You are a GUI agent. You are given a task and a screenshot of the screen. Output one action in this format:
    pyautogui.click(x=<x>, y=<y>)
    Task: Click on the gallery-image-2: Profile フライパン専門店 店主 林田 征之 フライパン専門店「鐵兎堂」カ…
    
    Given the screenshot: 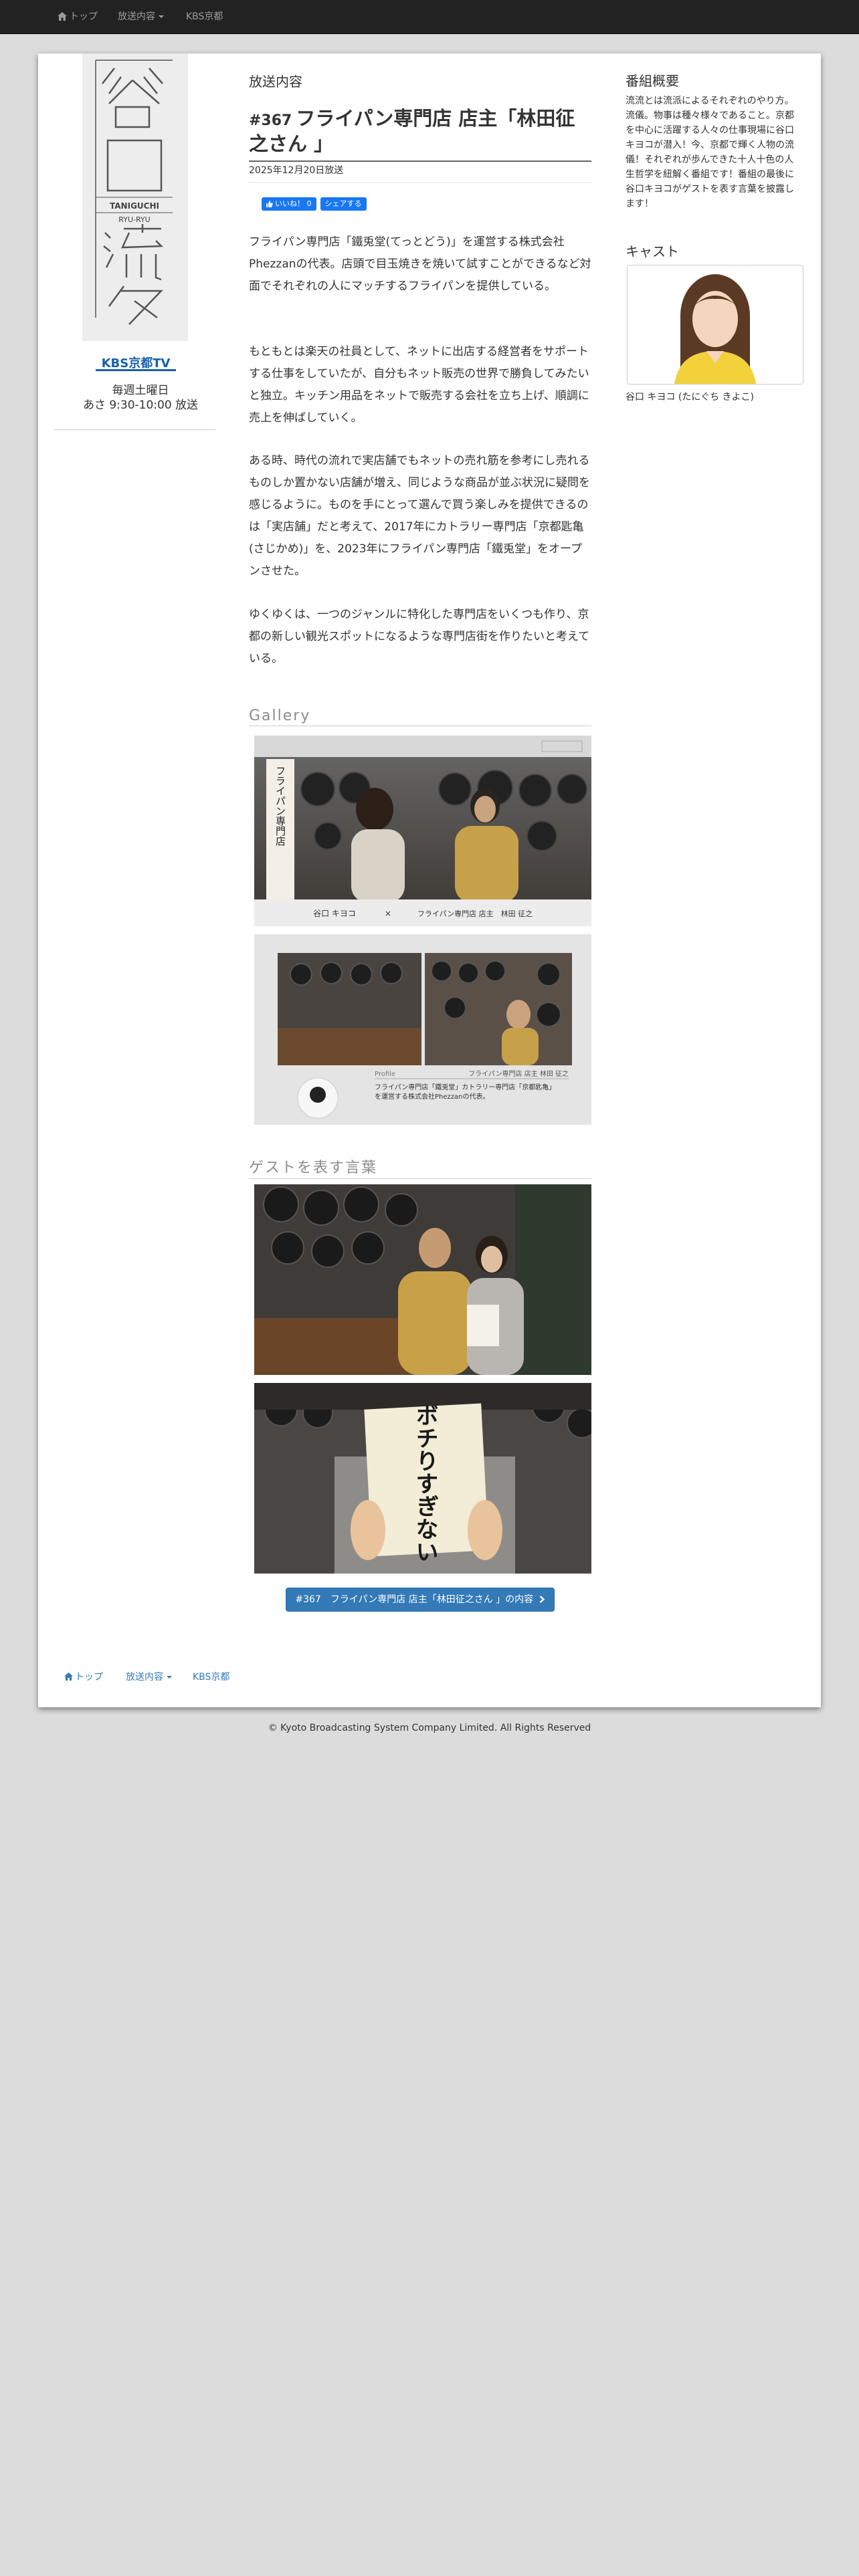 What is the action you would take?
    pyautogui.click(x=422, y=1029)
    